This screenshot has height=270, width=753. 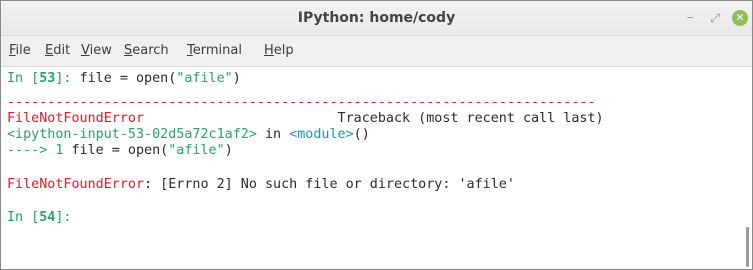 I want to click on window-title: IPython: home/cody, so click(x=376, y=18).